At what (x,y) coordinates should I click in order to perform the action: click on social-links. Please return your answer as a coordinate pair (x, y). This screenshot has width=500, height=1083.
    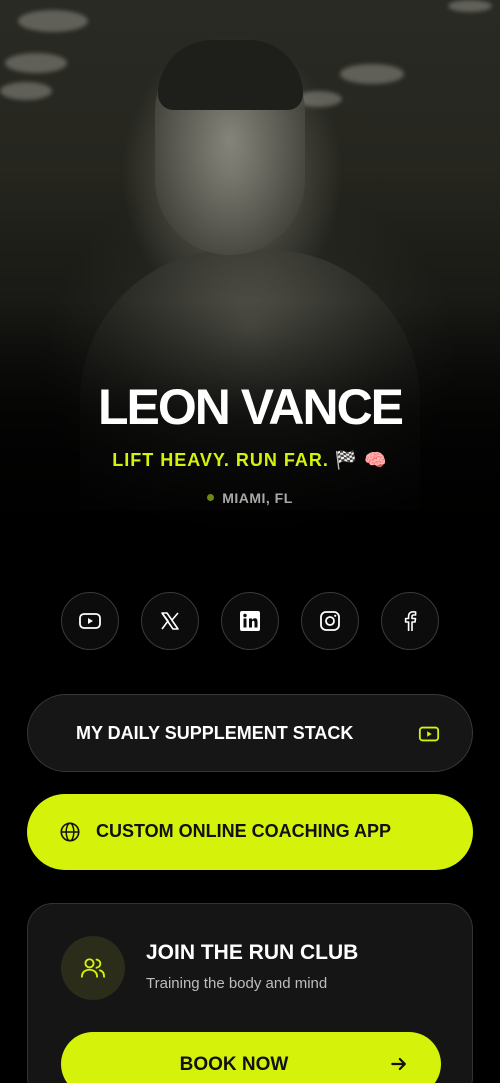
    Looking at the image, I should click on (251, 622).